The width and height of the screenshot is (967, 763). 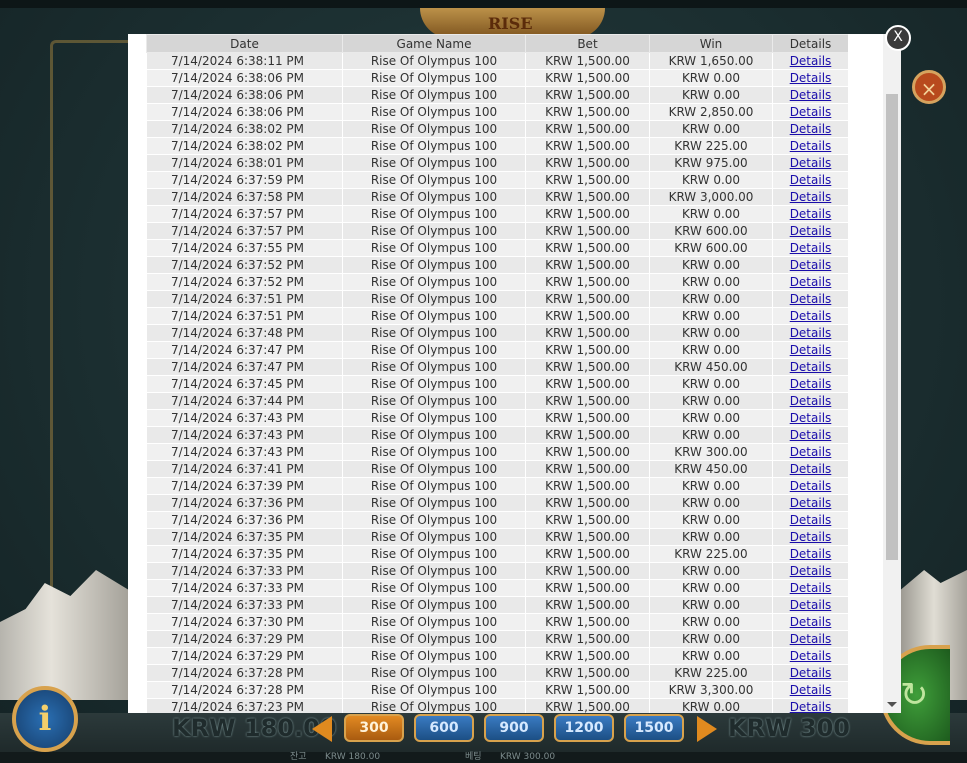 What do you see at coordinates (711, 673) in the screenshot?
I see `cell-win: KRW 225.00` at bounding box center [711, 673].